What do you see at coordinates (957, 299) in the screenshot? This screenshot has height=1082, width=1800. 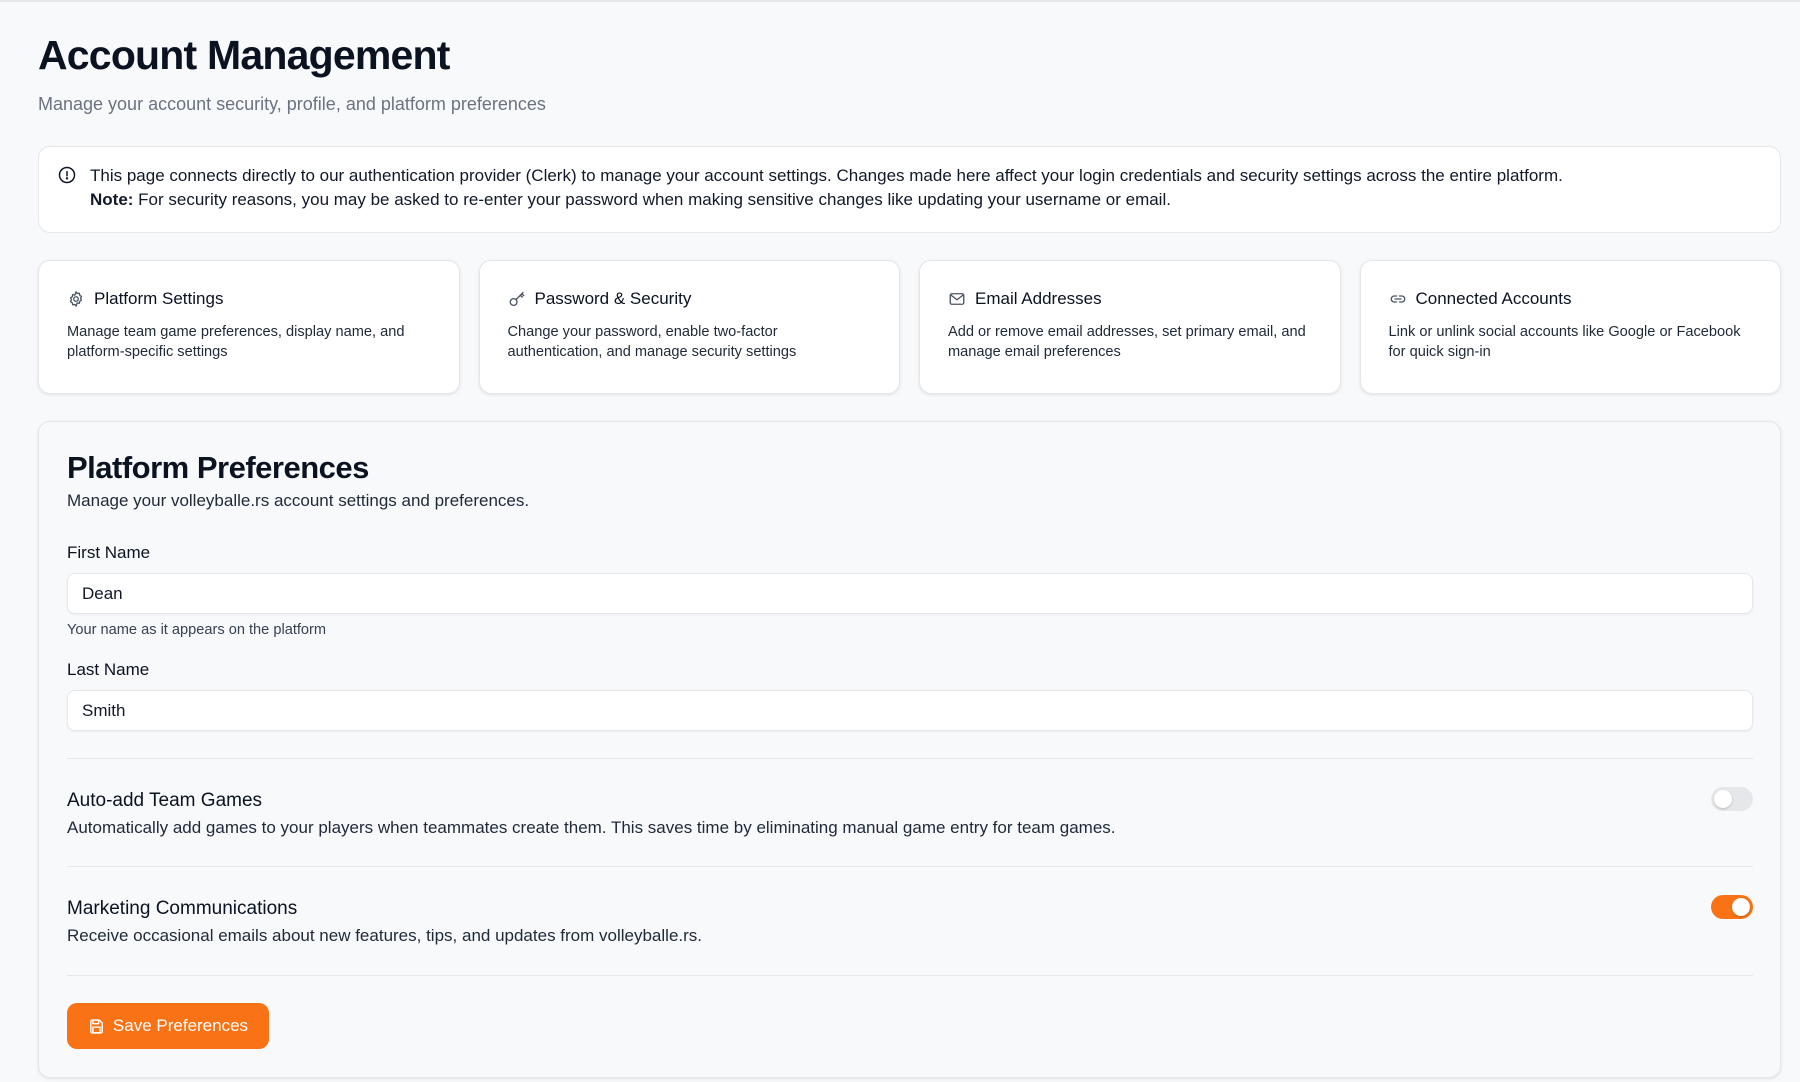 I see `mail-icon` at bounding box center [957, 299].